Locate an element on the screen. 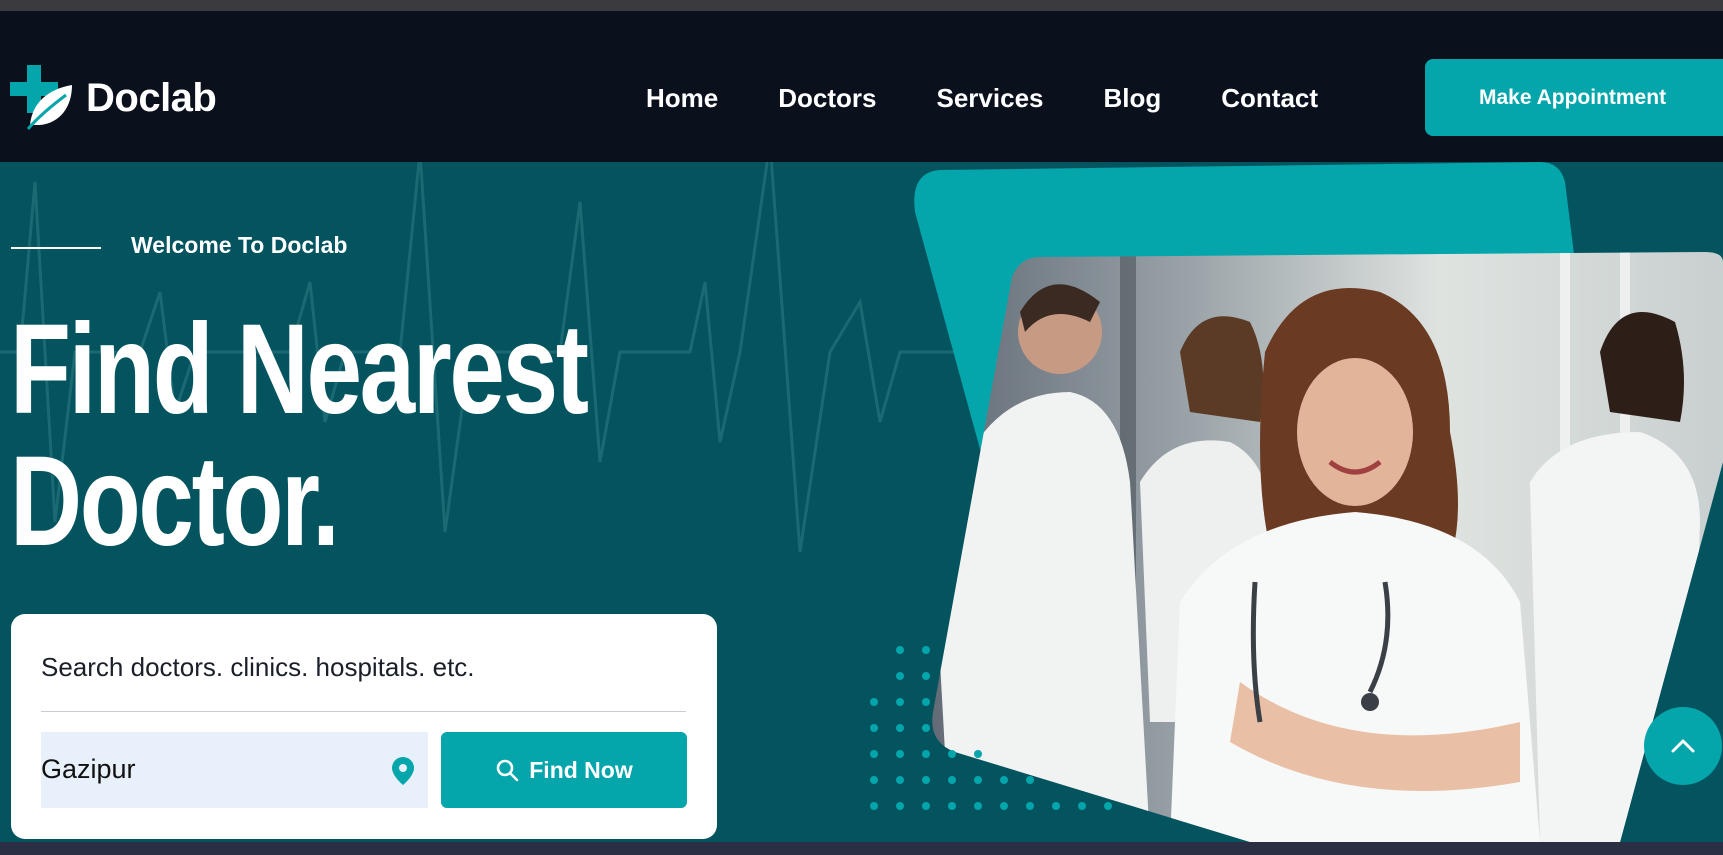 The height and width of the screenshot is (855, 1723). site-logo: Doclab is located at coordinates (113, 98).